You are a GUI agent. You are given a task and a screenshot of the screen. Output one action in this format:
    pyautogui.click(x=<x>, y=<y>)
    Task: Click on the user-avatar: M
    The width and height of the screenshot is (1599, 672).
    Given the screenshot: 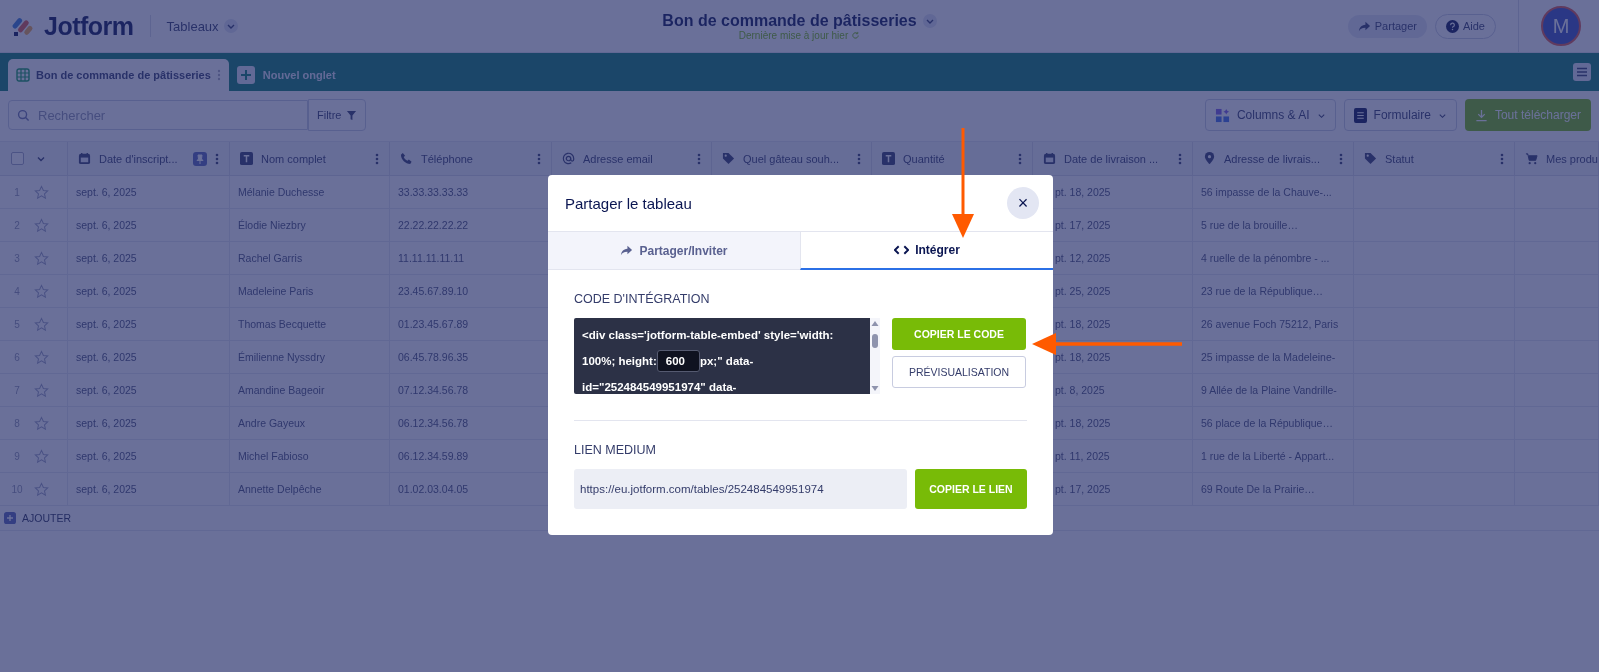 What is the action you would take?
    pyautogui.click(x=1561, y=26)
    